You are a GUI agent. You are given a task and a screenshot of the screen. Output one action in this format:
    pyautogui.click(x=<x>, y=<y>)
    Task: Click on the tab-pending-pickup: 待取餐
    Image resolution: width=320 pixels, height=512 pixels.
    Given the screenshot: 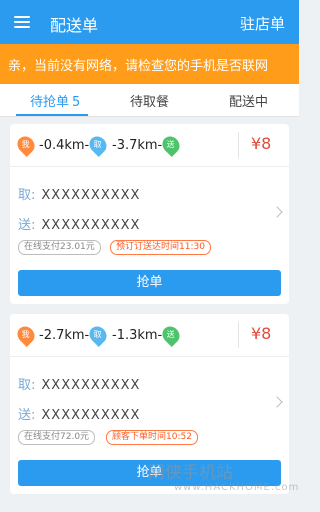 What is the action you would take?
    pyautogui.click(x=149, y=100)
    